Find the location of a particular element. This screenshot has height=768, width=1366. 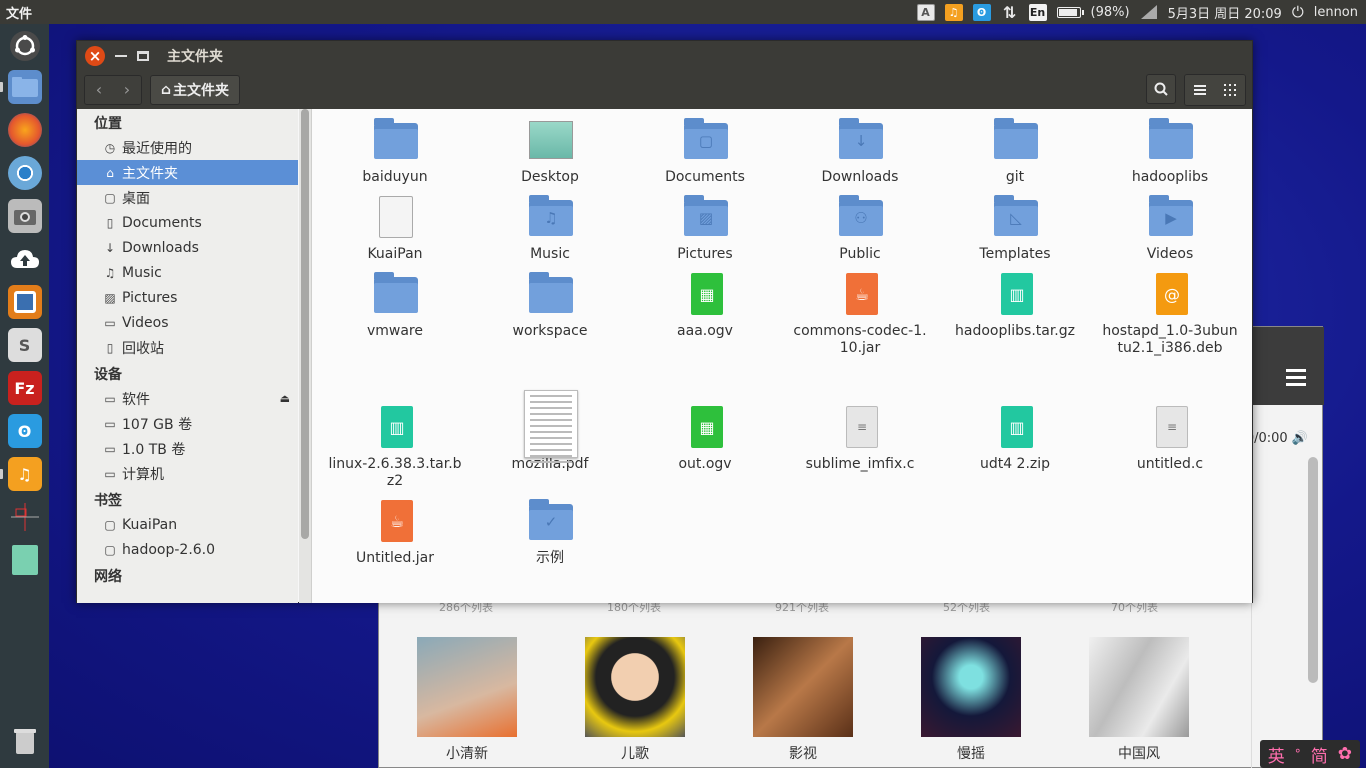

file-item: ▥ hadooplibs.tar.gz is located at coordinates (1015, 305).